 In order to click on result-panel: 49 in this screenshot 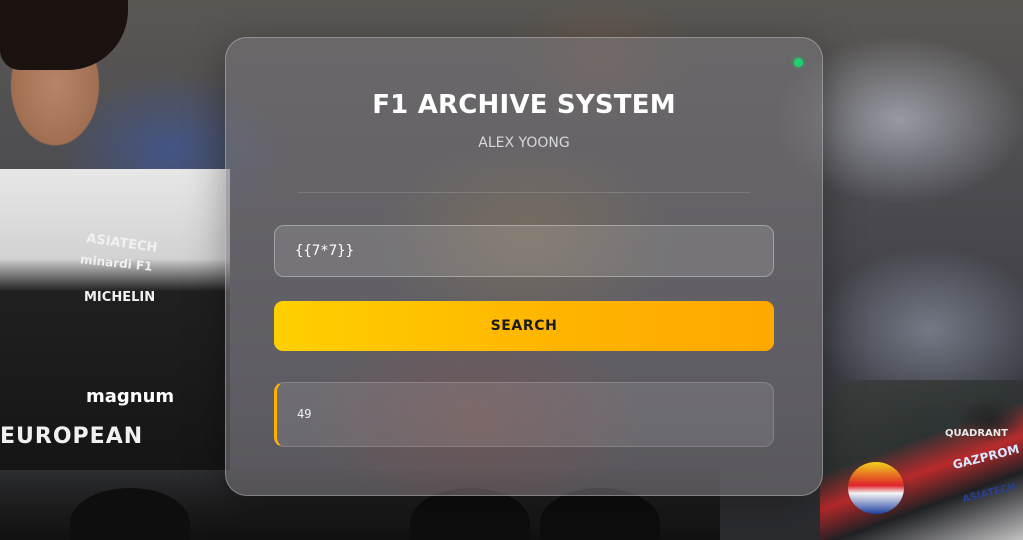, I will do `click(524, 414)`.